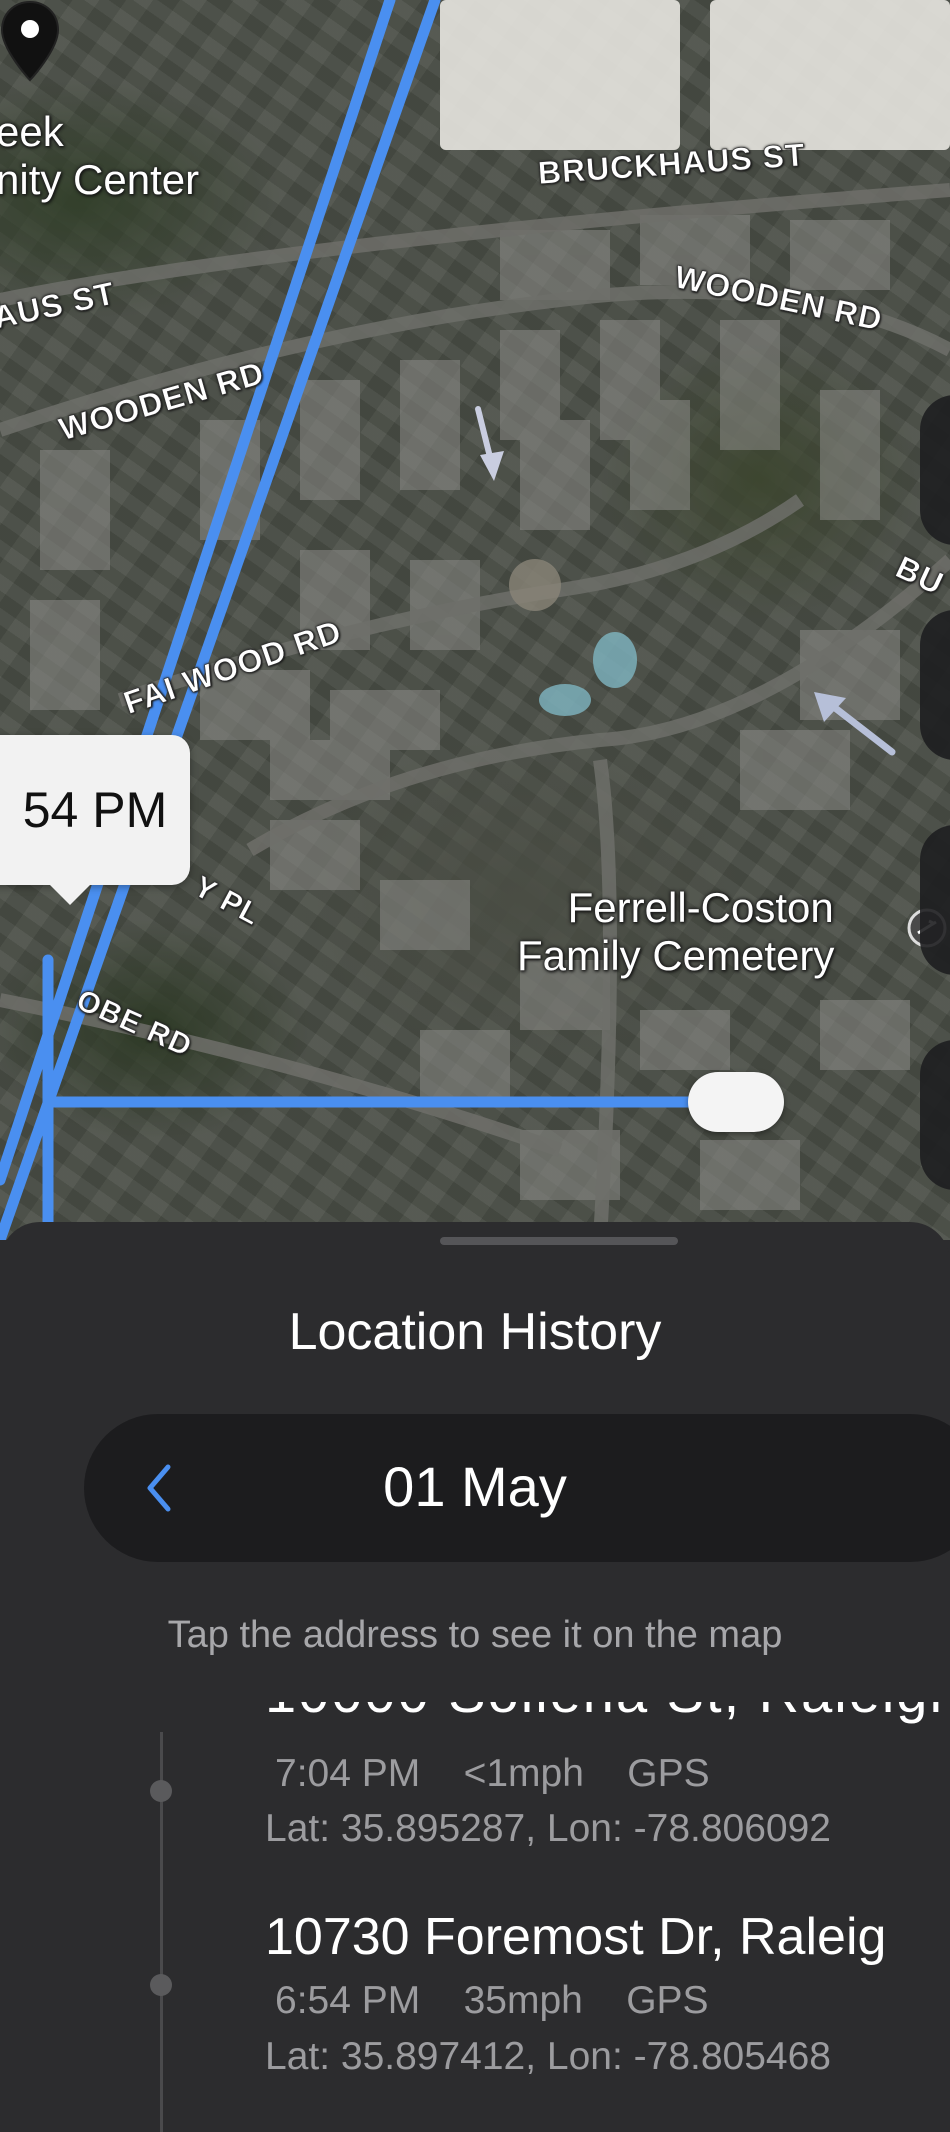 Image resolution: width=950 pixels, height=2132 pixels. I want to click on selected-date: 01 May, so click(475, 1486).